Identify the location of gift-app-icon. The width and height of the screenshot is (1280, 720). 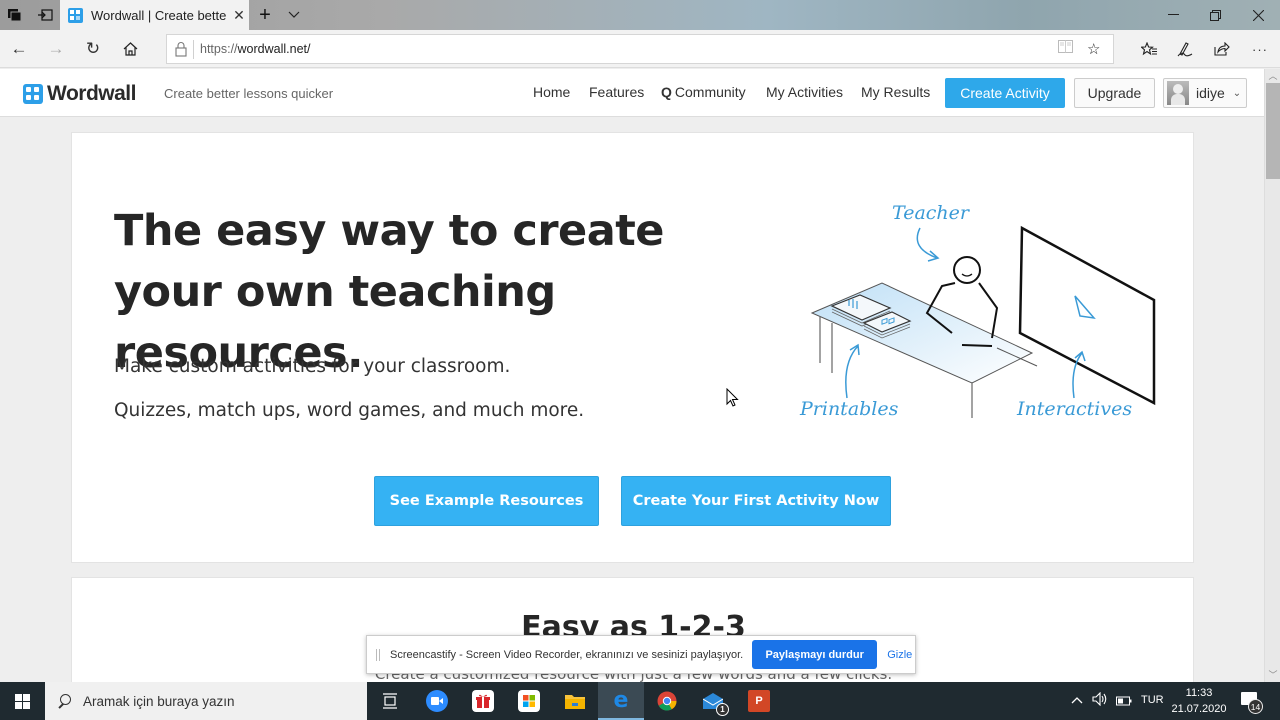
(483, 701).